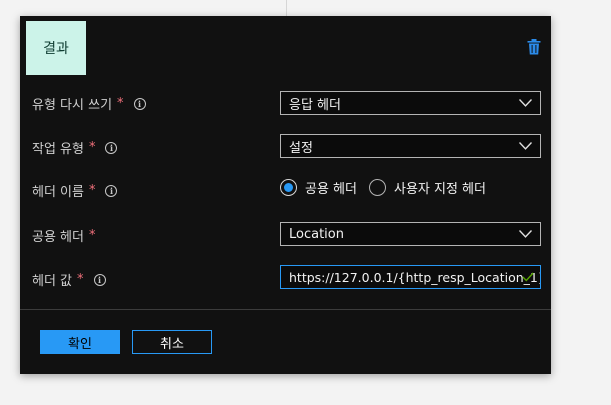 Image resolution: width=611 pixels, height=405 pixels. What do you see at coordinates (528, 277) in the screenshot?
I see `checkmark-icon` at bounding box center [528, 277].